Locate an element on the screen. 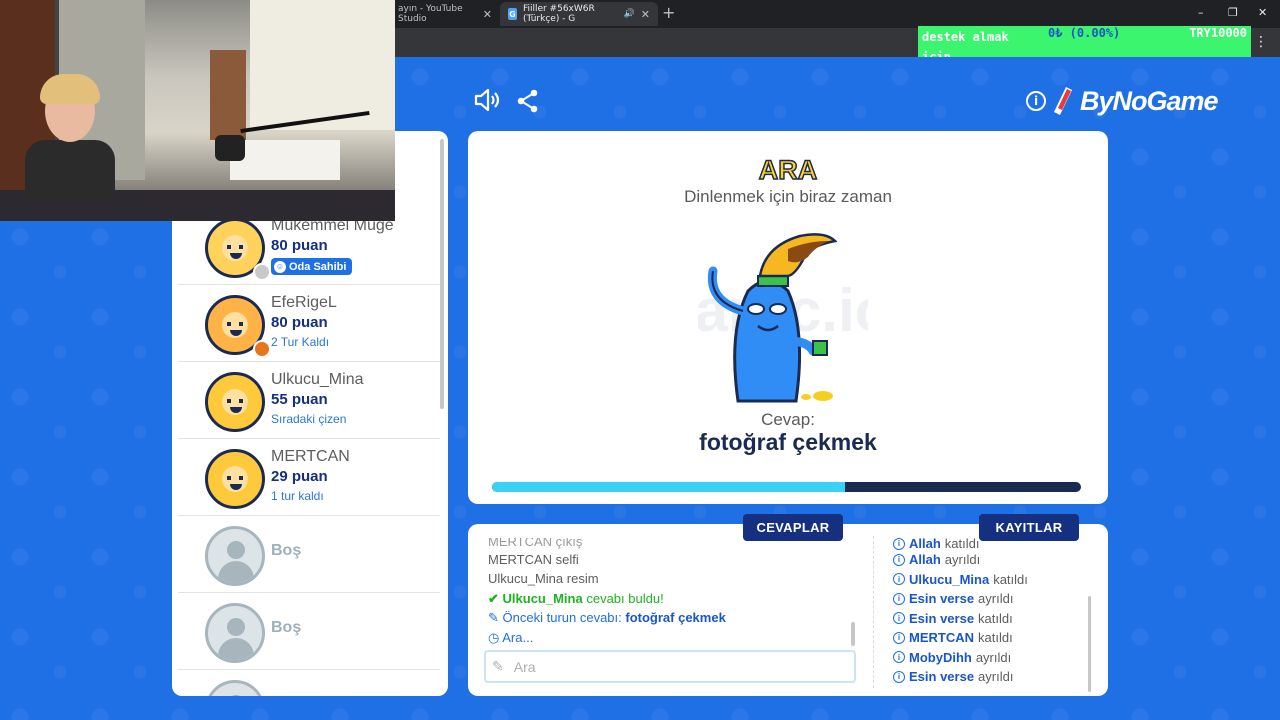  round-progress-bar is located at coordinates (786, 487).